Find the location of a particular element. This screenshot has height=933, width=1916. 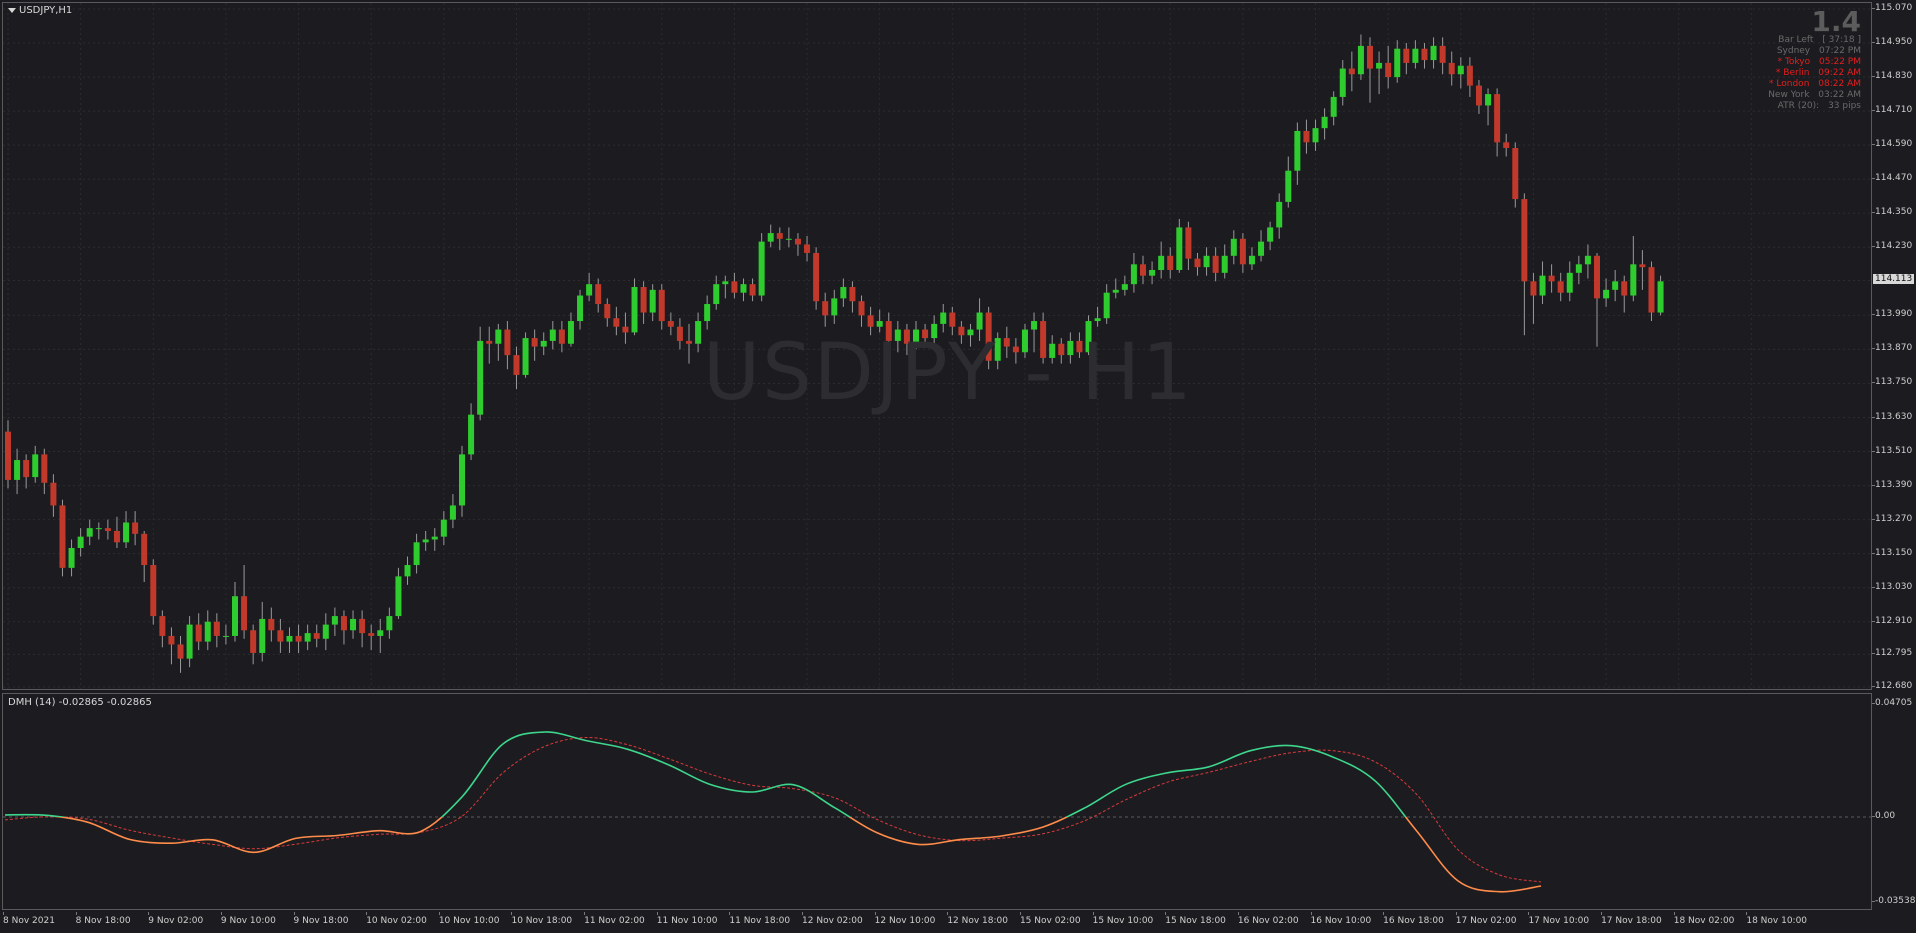

symbol-label: USDJPY,H1 is located at coordinates (40, 10).